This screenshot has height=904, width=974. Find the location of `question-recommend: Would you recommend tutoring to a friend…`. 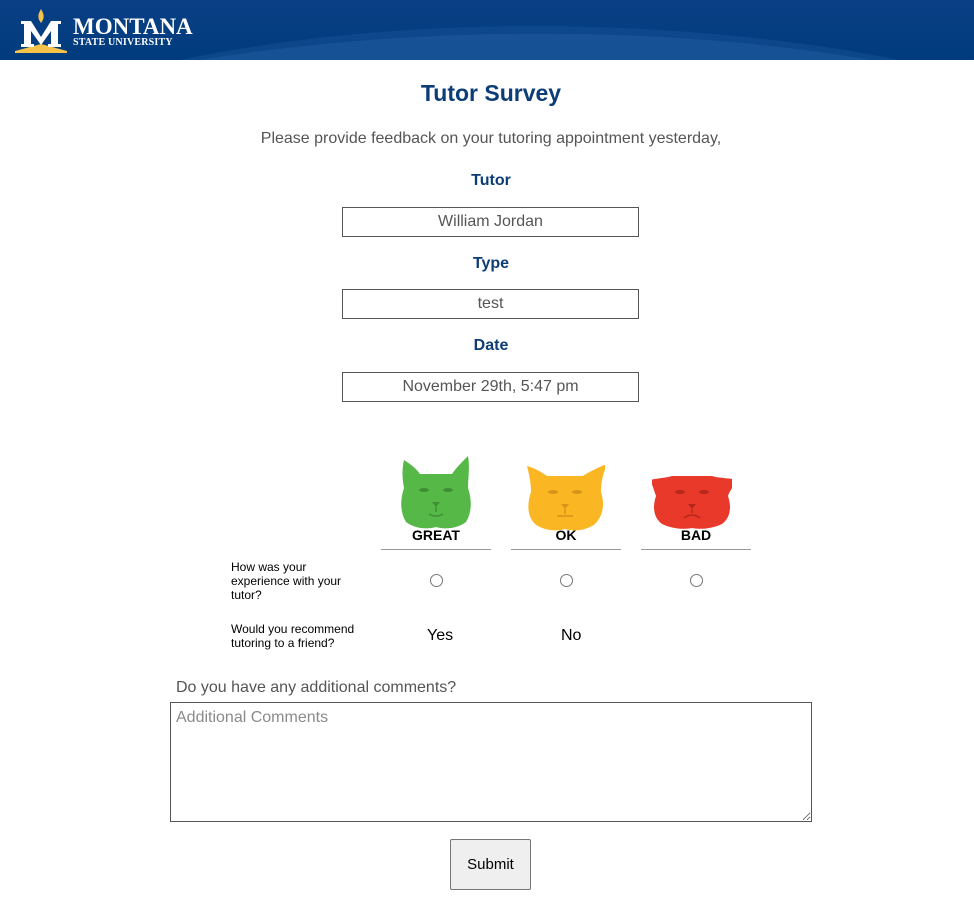

question-recommend: Would you recommend tutoring to a friend… is located at coordinates (293, 636).